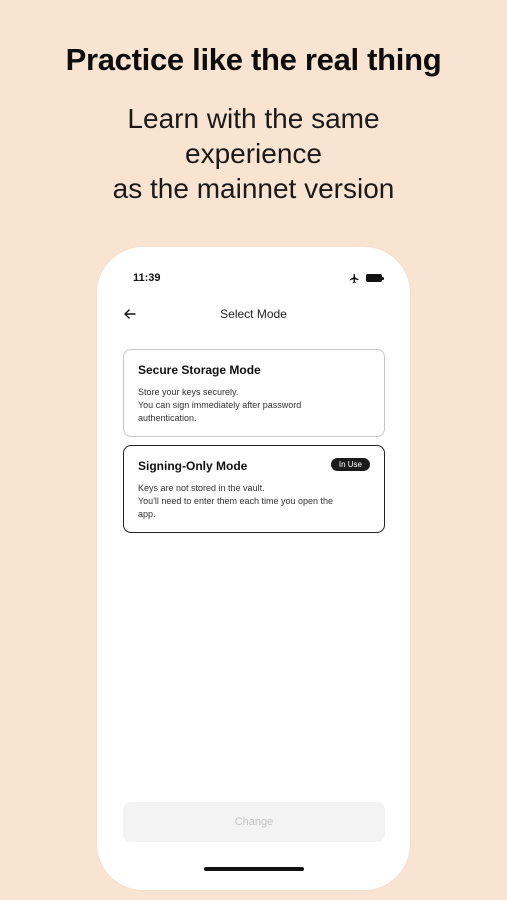 Image resolution: width=507 pixels, height=900 pixels. What do you see at coordinates (201, 488) in the screenshot?
I see `mode-card-description-line: Keys are not stored in the vault.` at bounding box center [201, 488].